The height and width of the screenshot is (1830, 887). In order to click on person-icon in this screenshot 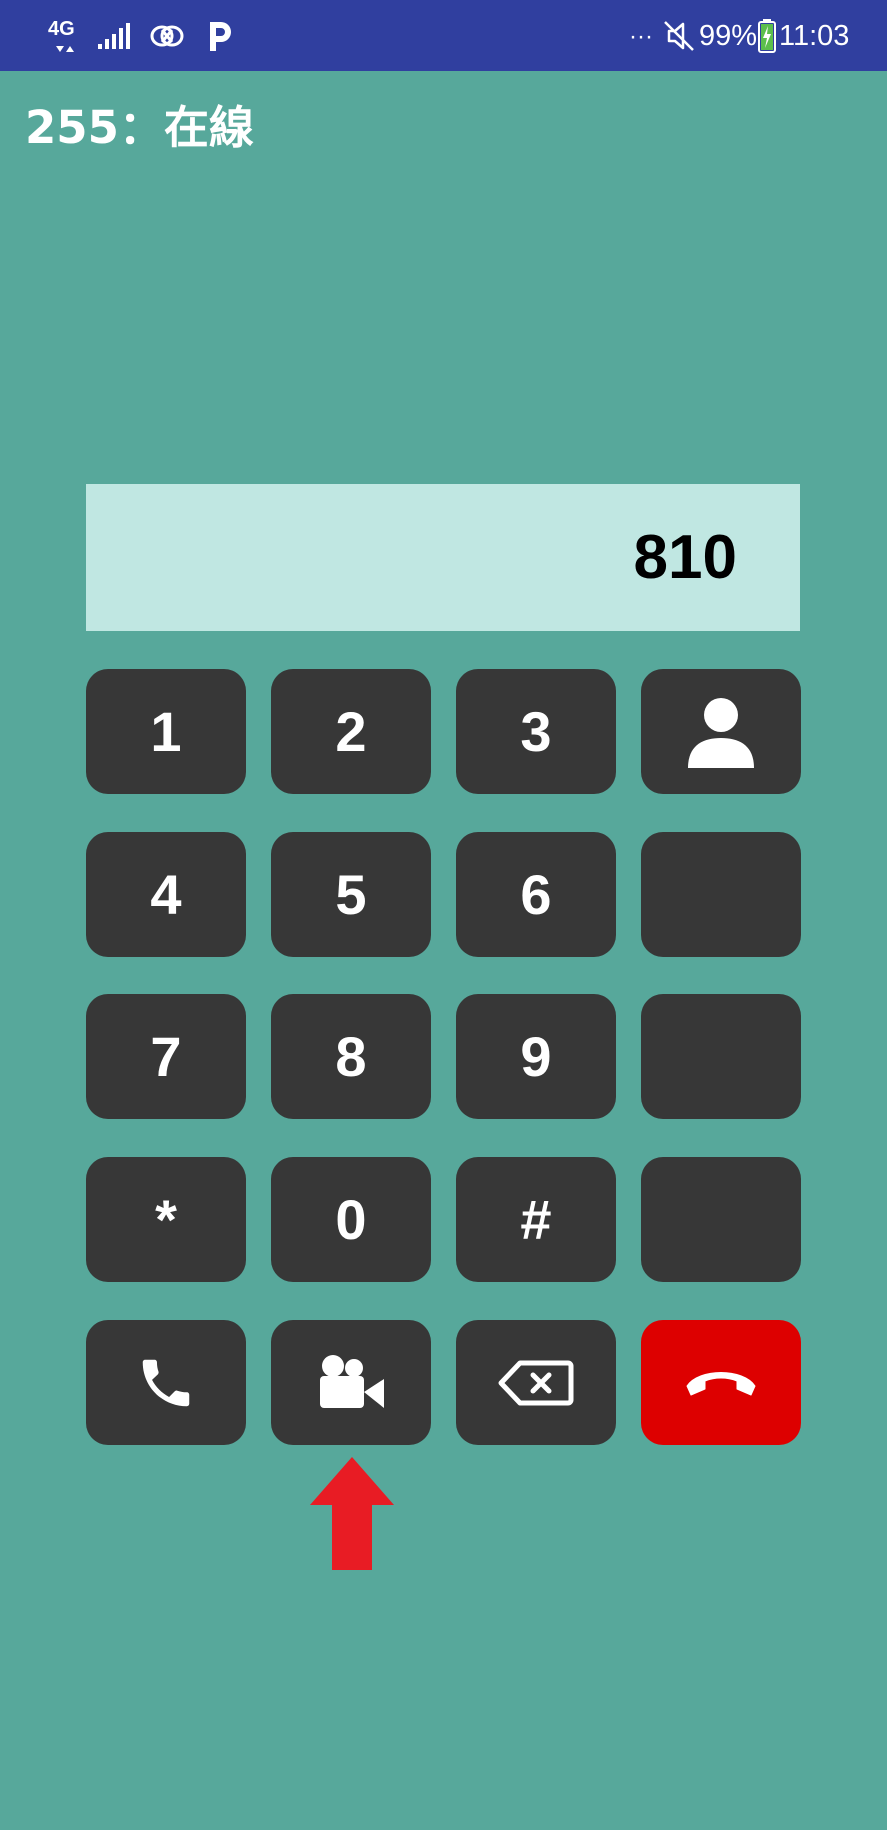, I will do `click(721, 732)`.